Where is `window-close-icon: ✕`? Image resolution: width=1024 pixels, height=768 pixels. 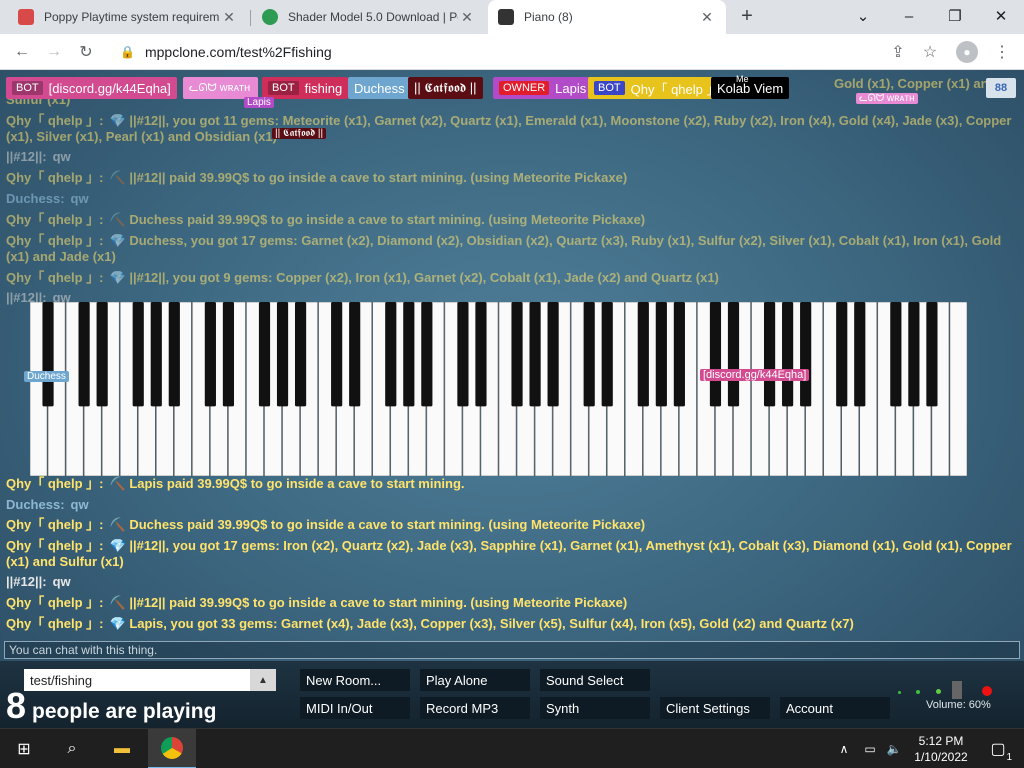
window-close-icon: ✕ is located at coordinates (1001, 16).